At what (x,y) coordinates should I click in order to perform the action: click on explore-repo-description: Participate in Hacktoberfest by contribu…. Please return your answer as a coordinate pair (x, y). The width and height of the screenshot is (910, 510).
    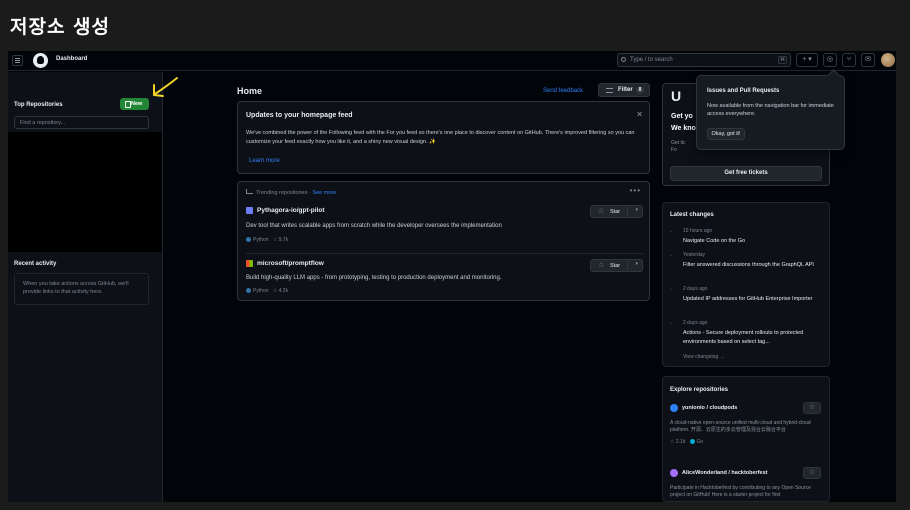
    Looking at the image, I should click on (740, 491).